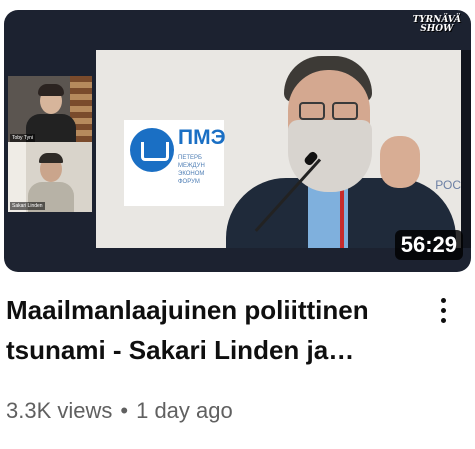 The height and width of the screenshot is (449, 475). Describe the element at coordinates (184, 410) in the screenshot. I see `upload-age: 1 day ago` at that location.